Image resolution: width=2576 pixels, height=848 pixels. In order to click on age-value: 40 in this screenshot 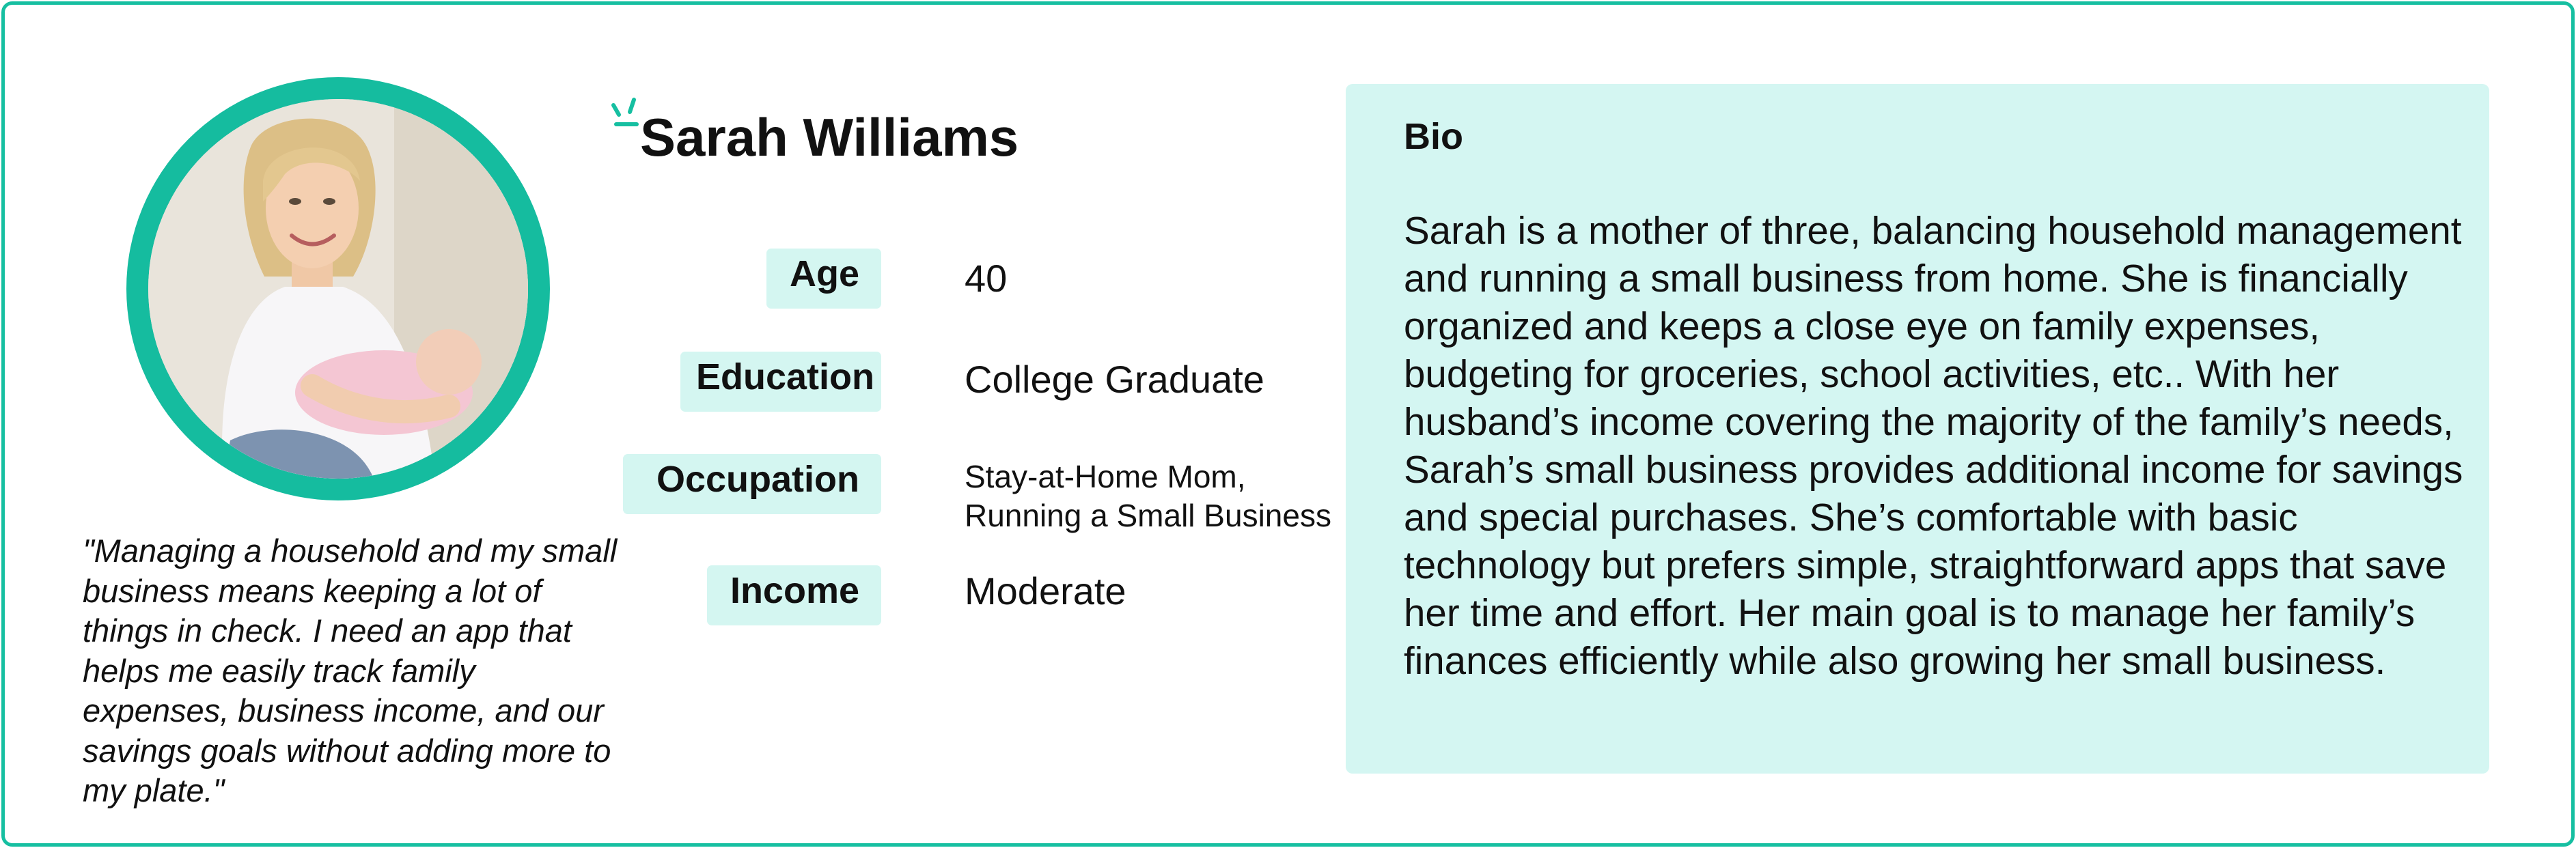, I will do `click(986, 278)`.